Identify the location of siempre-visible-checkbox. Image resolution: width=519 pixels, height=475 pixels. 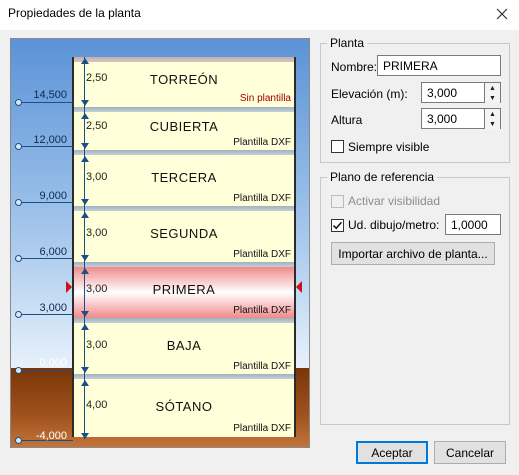
(337, 146).